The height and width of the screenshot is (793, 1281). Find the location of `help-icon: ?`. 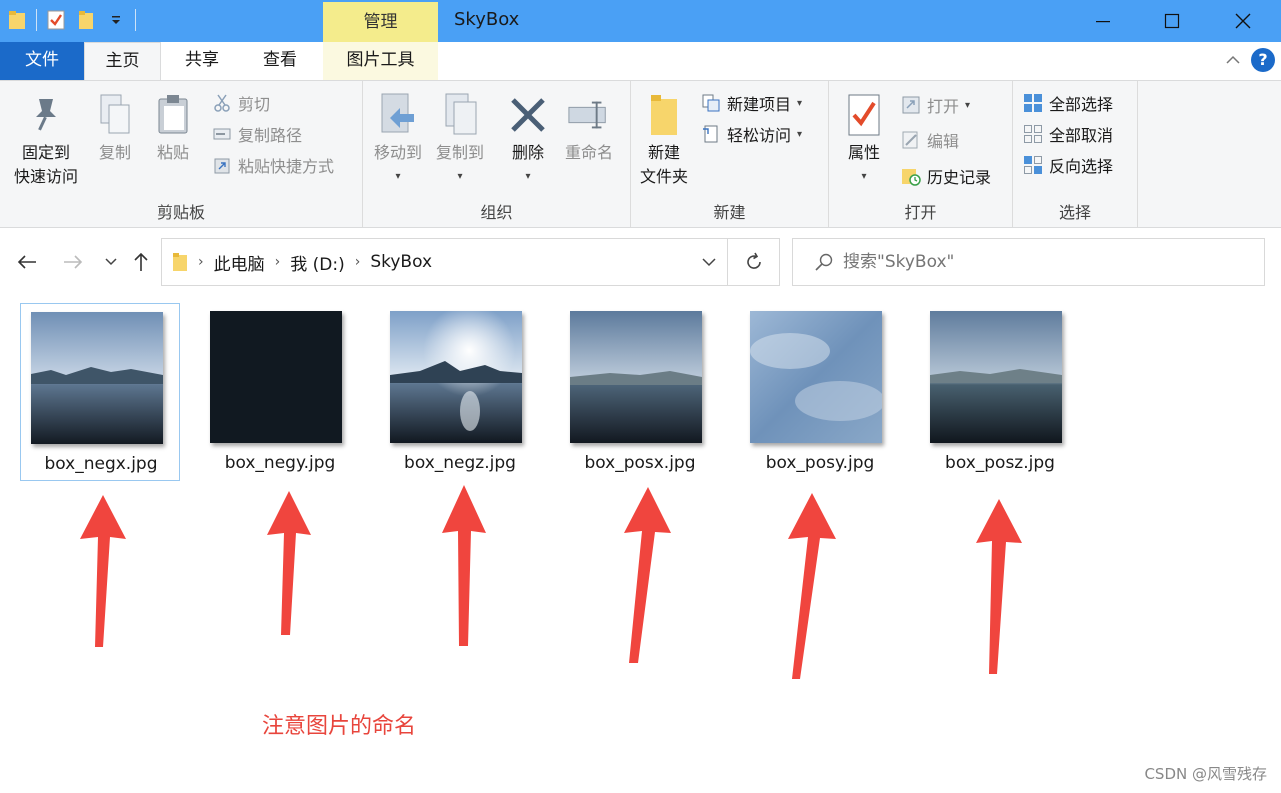

help-icon: ? is located at coordinates (1263, 60).